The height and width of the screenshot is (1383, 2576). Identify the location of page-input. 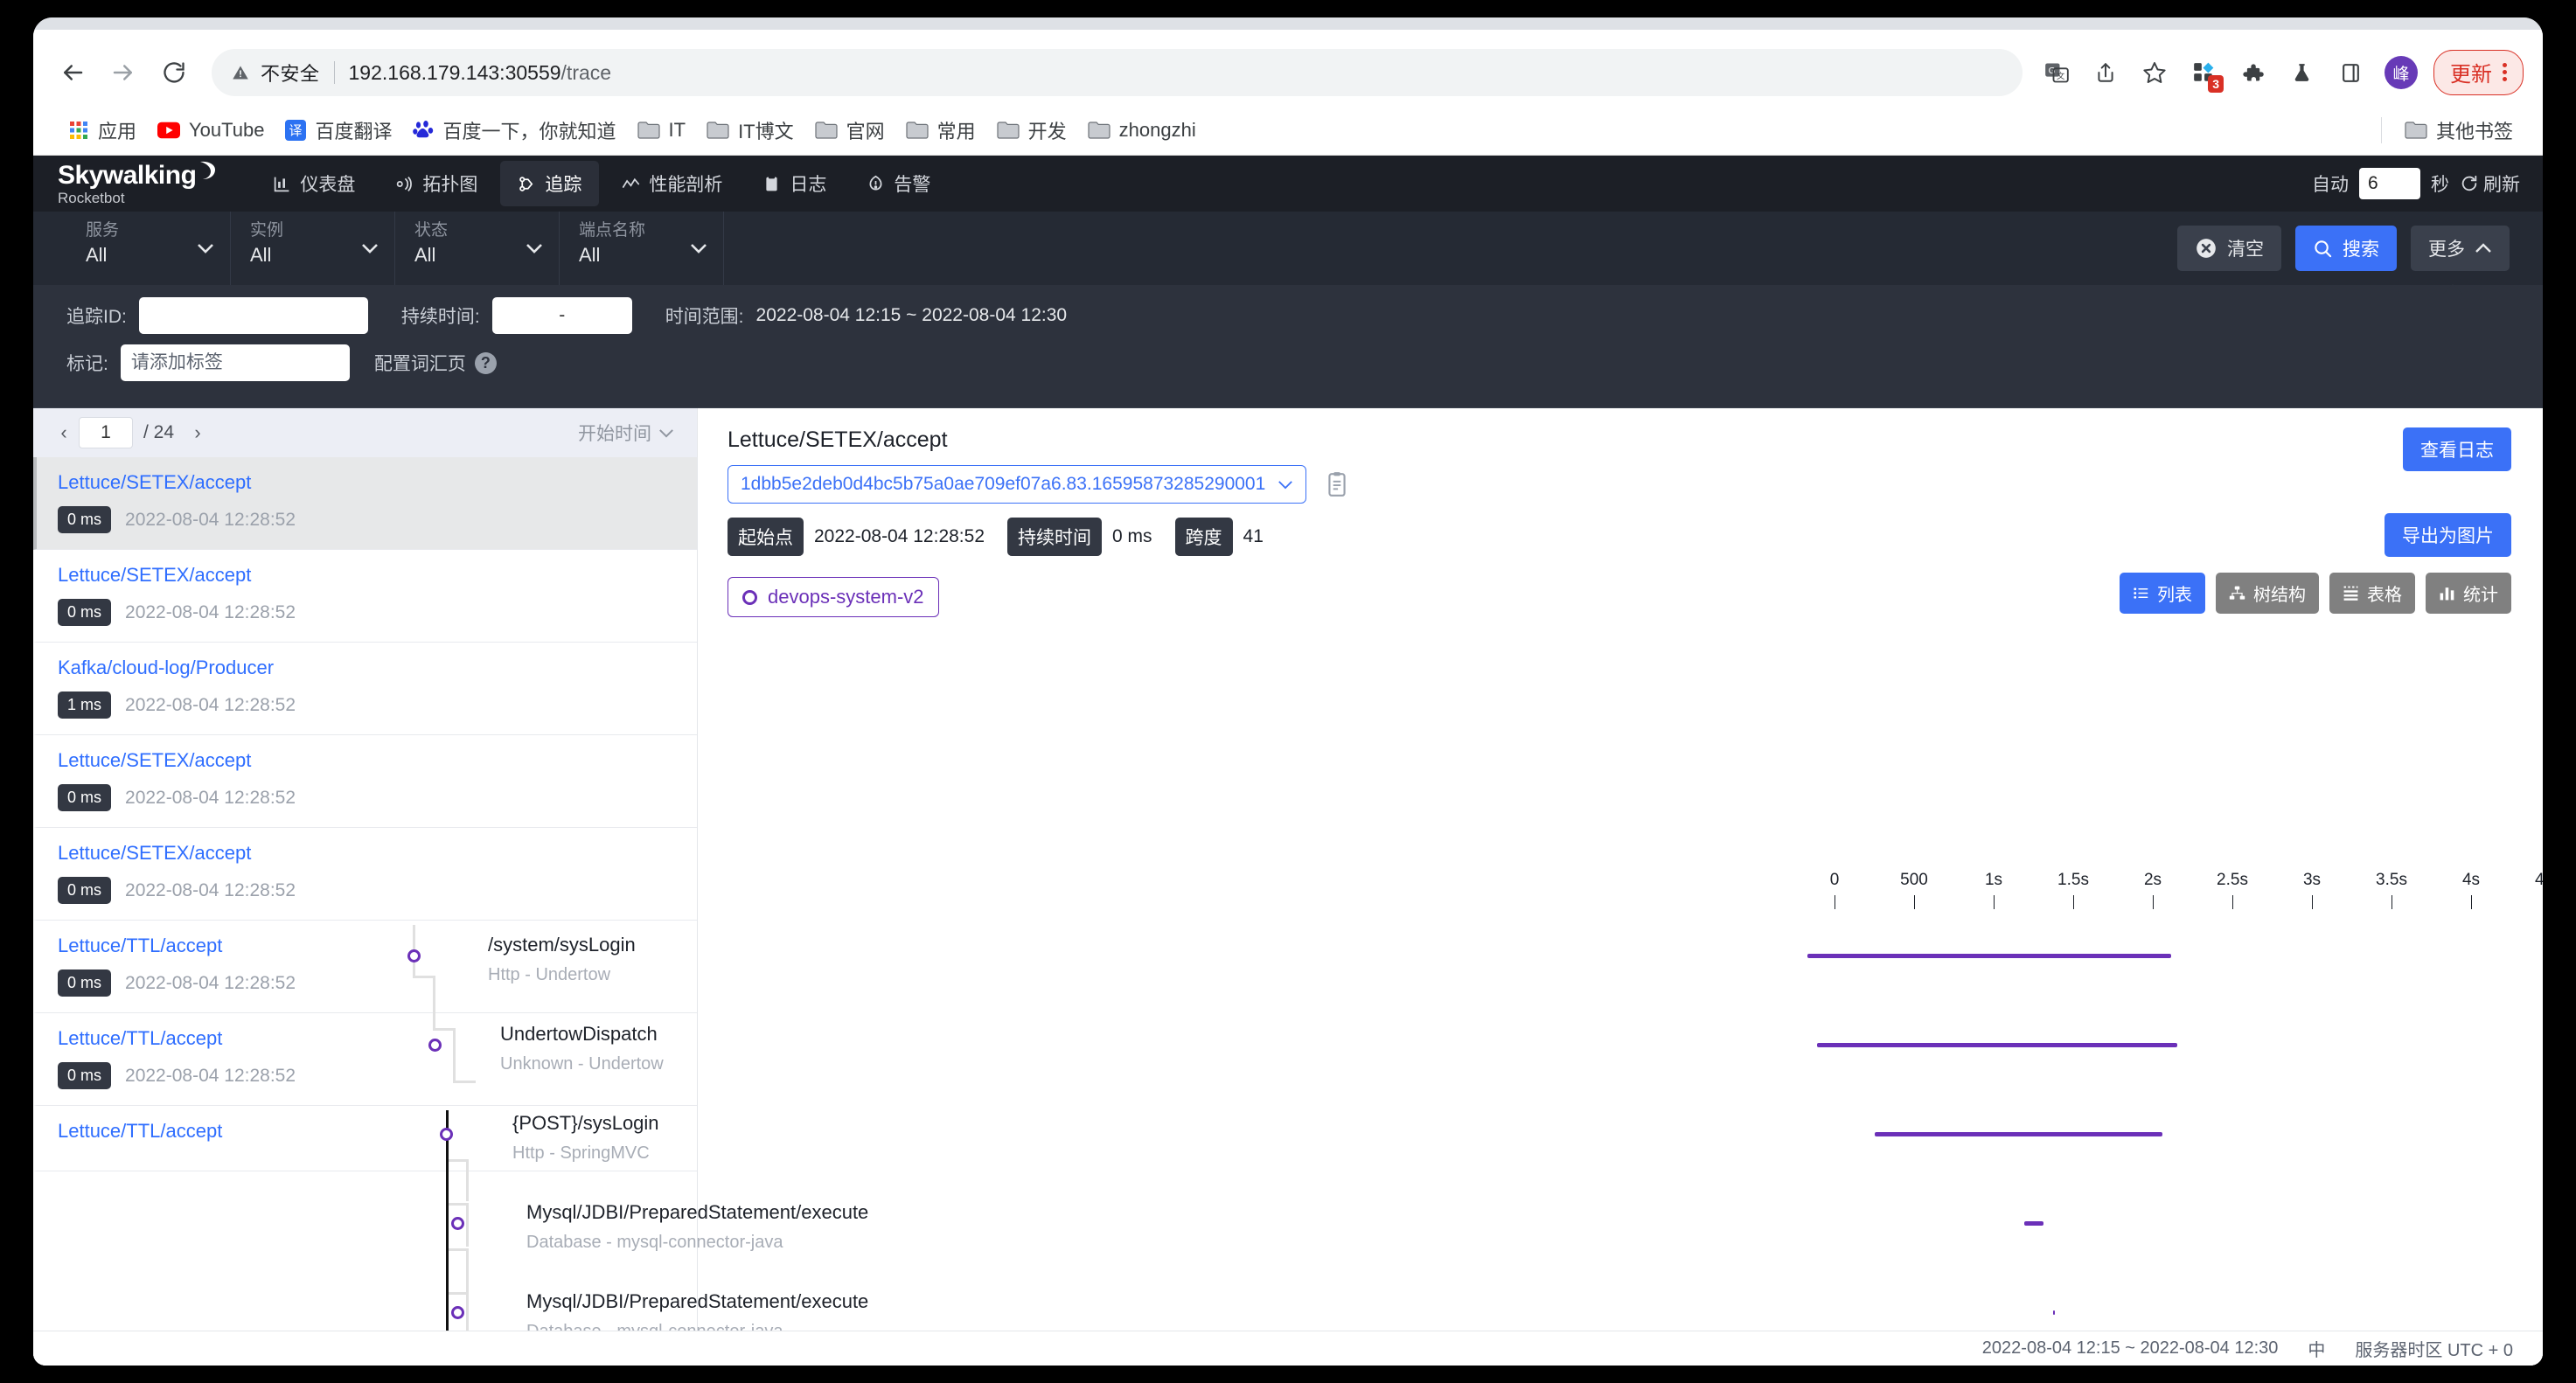
(106, 432).